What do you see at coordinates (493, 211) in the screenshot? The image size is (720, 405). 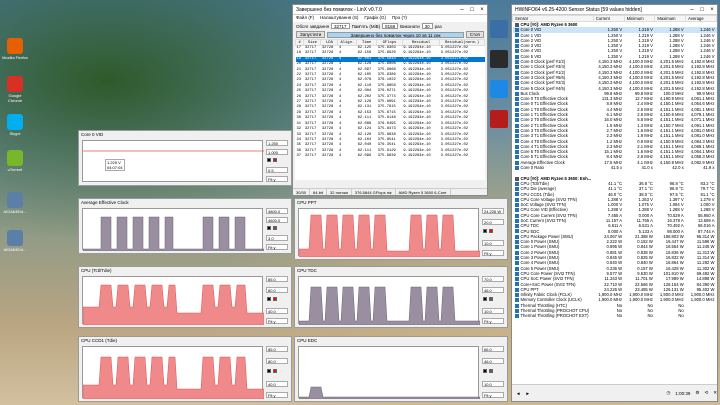 I see `graph-max-value: 24.226 W` at bounding box center [493, 211].